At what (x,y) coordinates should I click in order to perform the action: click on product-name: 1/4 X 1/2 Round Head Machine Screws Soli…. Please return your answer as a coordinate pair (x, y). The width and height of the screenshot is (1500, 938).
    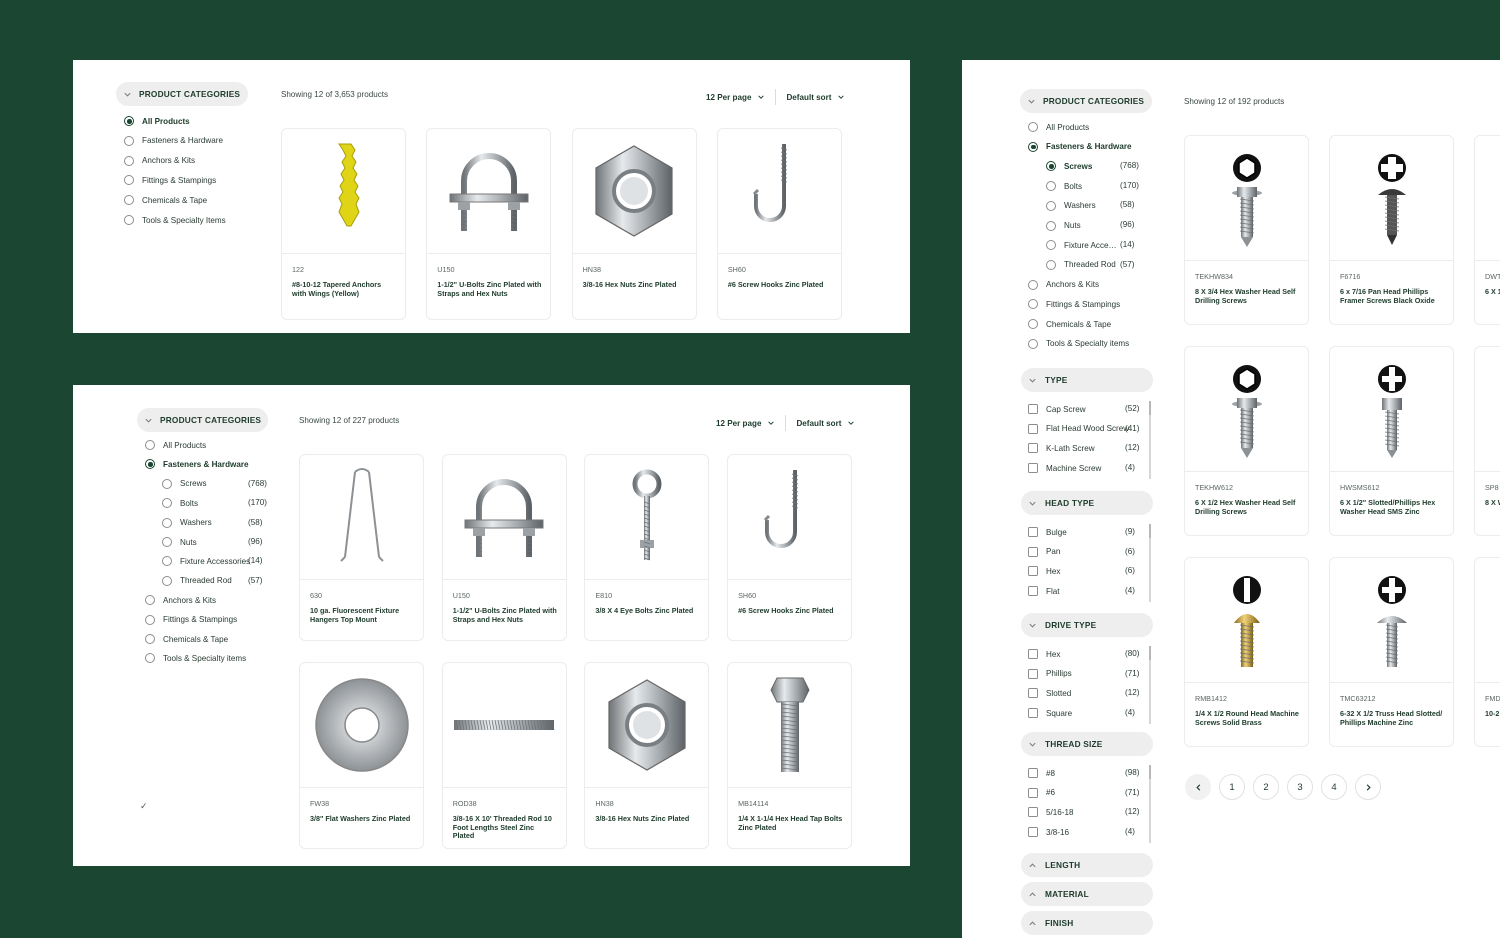
    Looking at the image, I should click on (1247, 718).